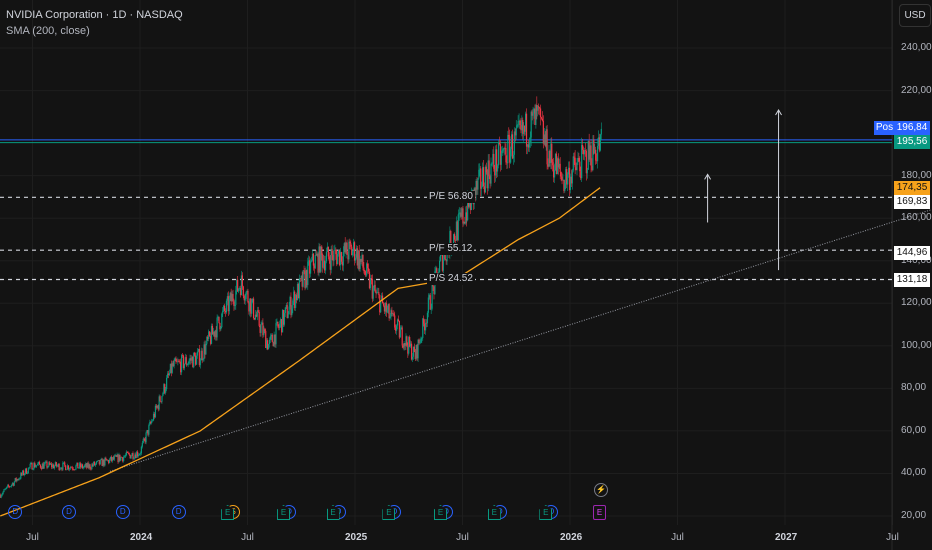  What do you see at coordinates (916, 303) in the screenshot?
I see `y-tick-label: 120,00` at bounding box center [916, 303].